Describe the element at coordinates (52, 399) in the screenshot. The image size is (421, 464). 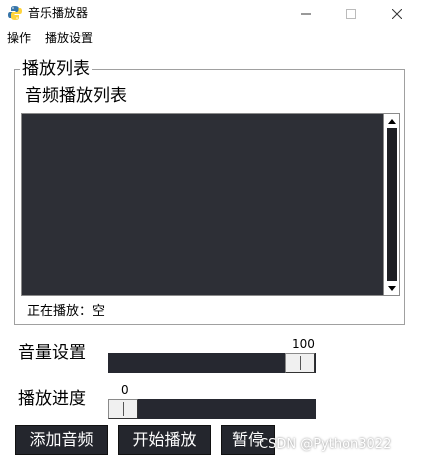
I see `progress-label: 播放进度` at that location.